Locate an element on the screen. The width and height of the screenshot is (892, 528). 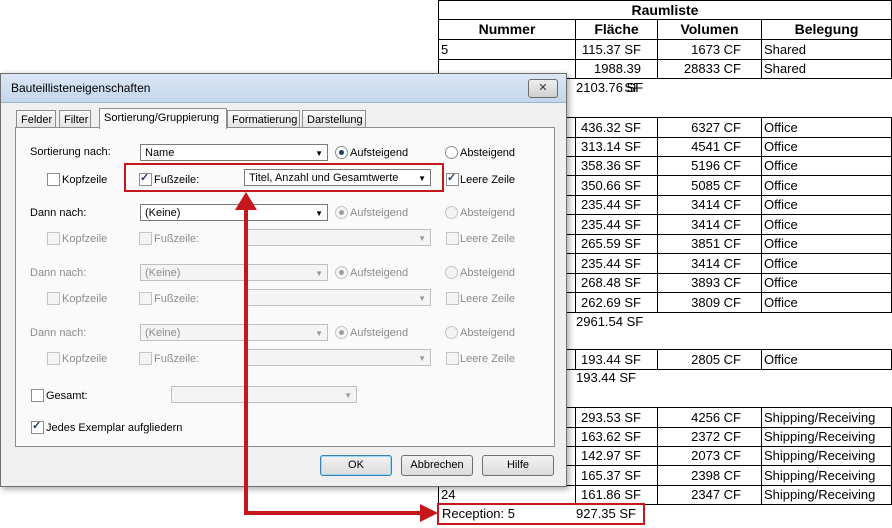
then-field-select-3: (Keine) ▼ is located at coordinates (234, 272).